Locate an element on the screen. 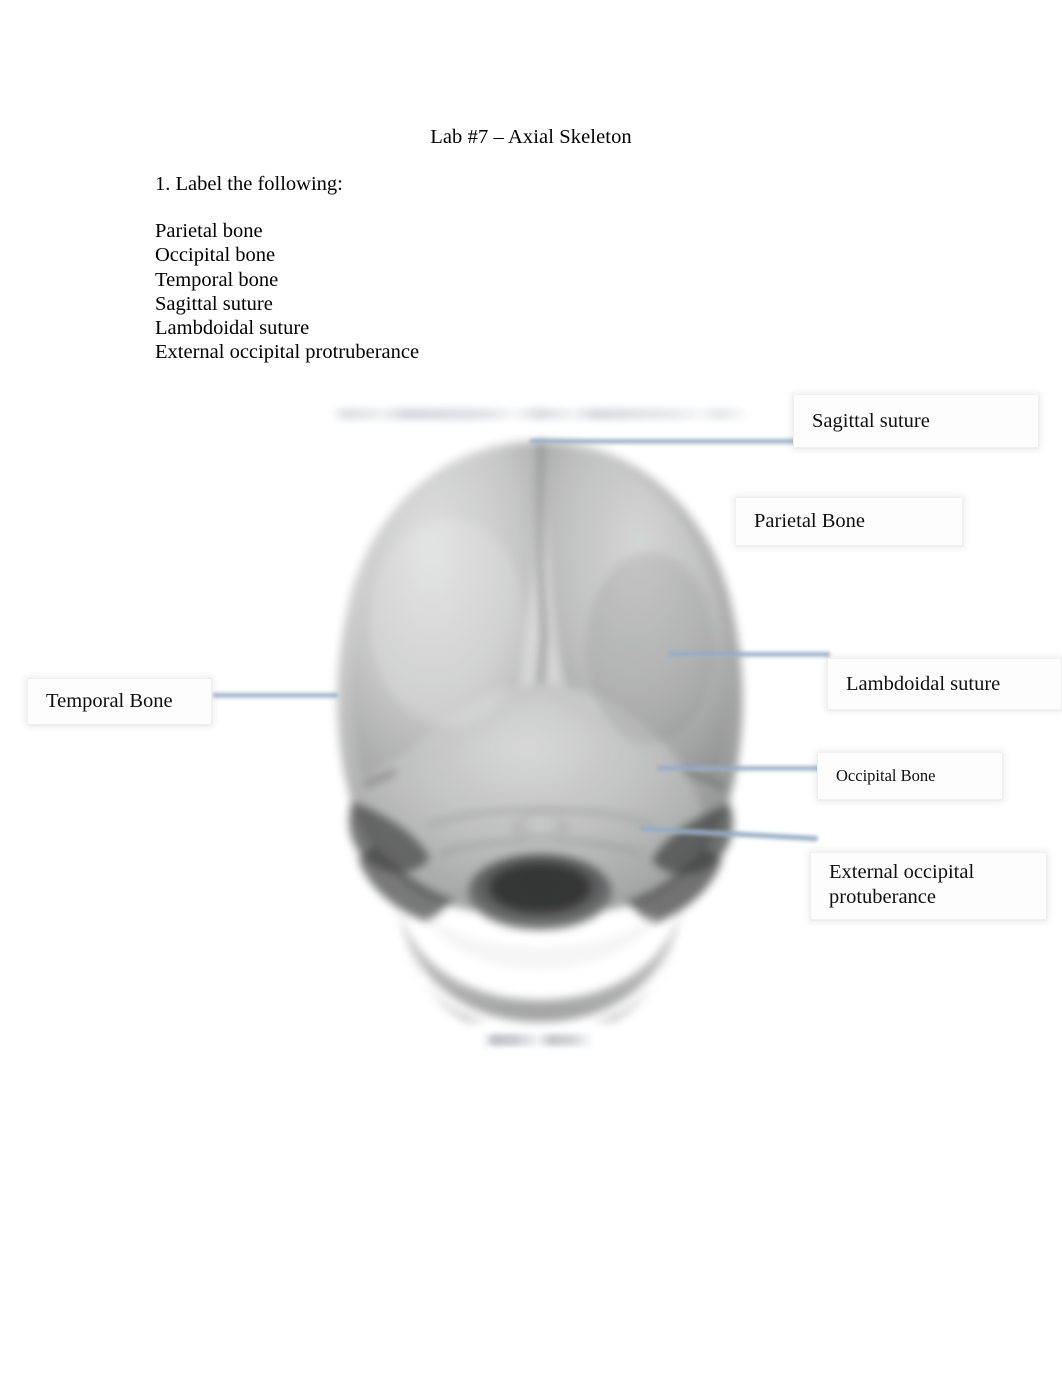 The height and width of the screenshot is (1377, 1062). page-title: Lab #7 – Axial Skeleton is located at coordinates (531, 137).